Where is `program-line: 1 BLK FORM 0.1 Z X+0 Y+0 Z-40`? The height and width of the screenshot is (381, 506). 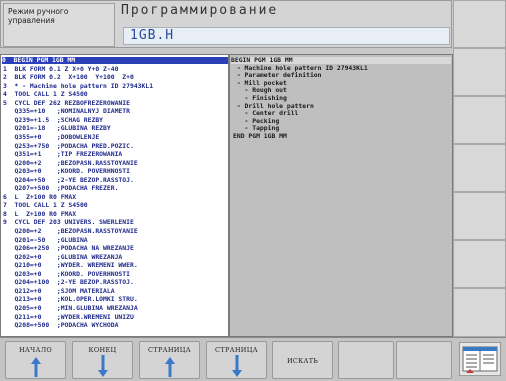 program-line: 1 BLK FORM 0.1 Z X+0 Y+0 Z-40 is located at coordinates (60, 69).